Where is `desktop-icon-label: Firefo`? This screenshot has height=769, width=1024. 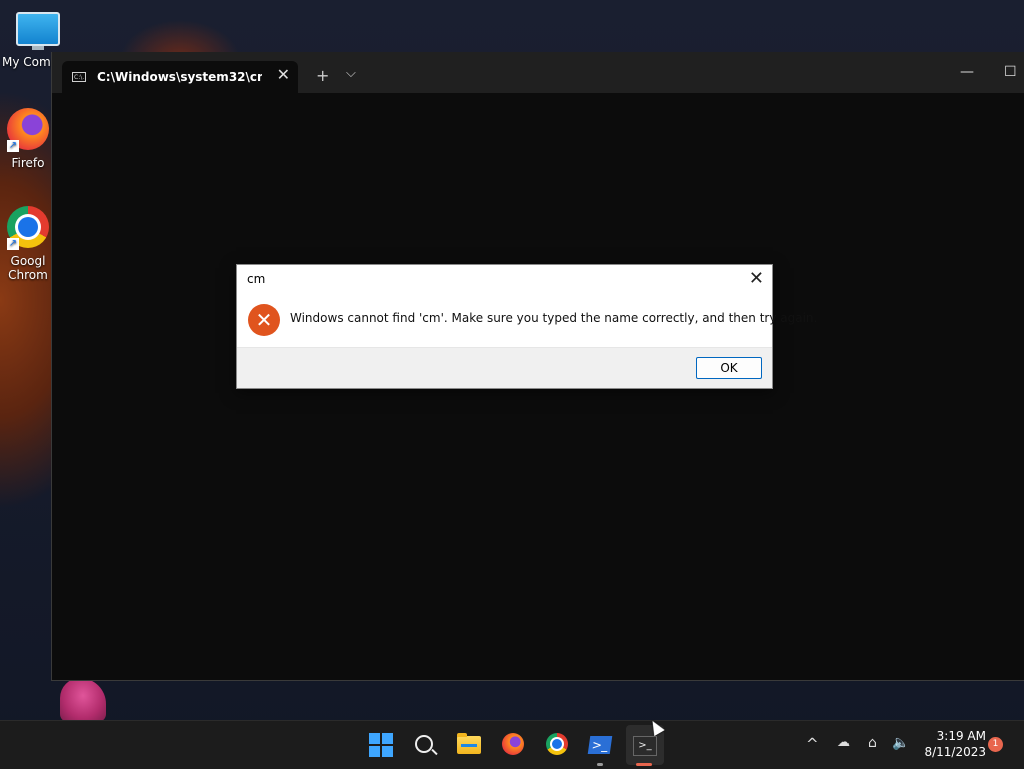
desktop-icon-label: Firefo is located at coordinates (28, 163).